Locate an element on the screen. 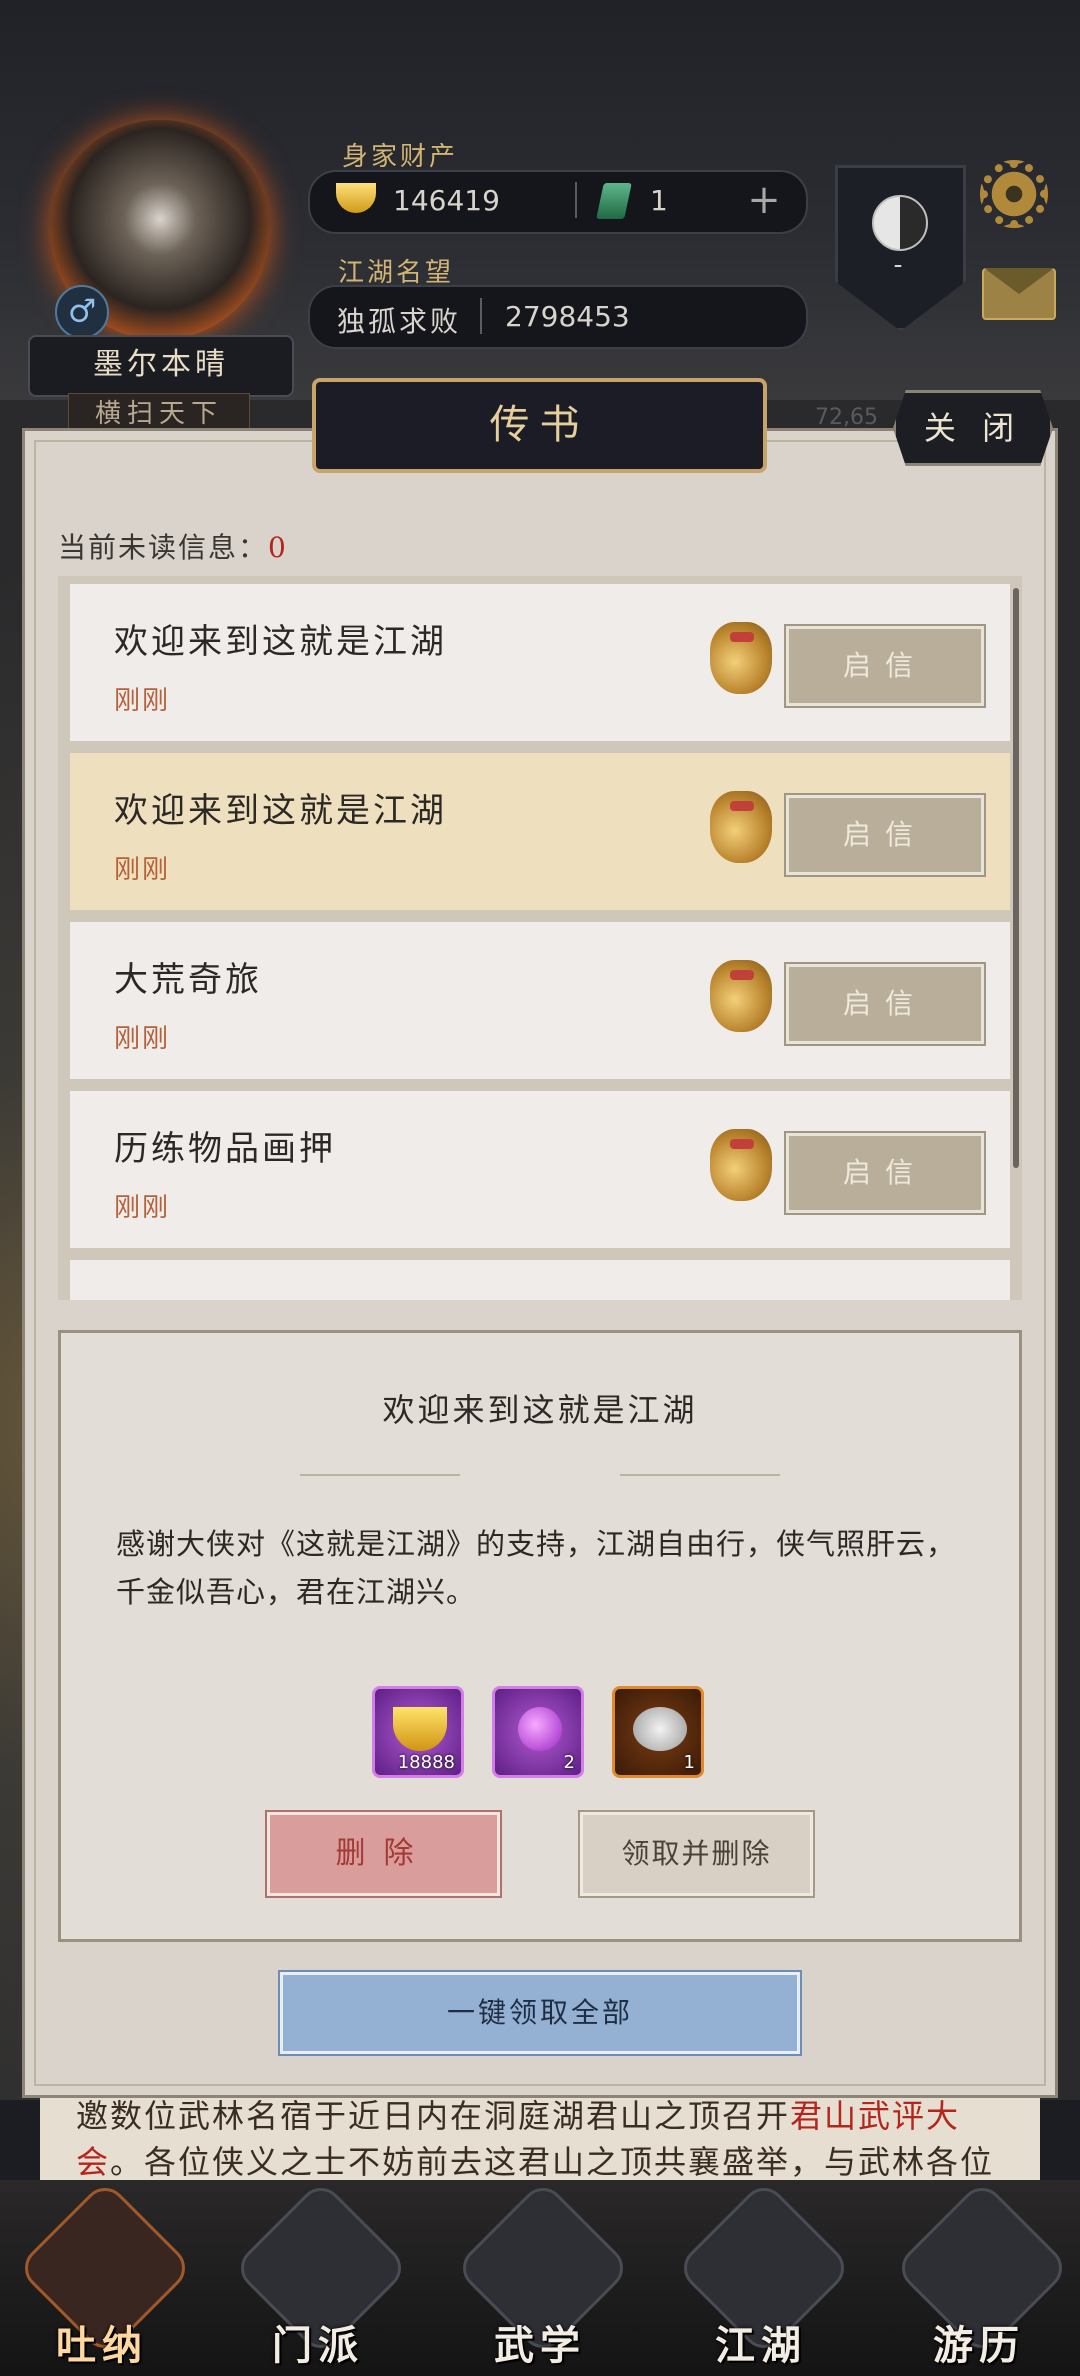  detail-title: 欢迎来到这就是江湖 is located at coordinates (540, 1410).